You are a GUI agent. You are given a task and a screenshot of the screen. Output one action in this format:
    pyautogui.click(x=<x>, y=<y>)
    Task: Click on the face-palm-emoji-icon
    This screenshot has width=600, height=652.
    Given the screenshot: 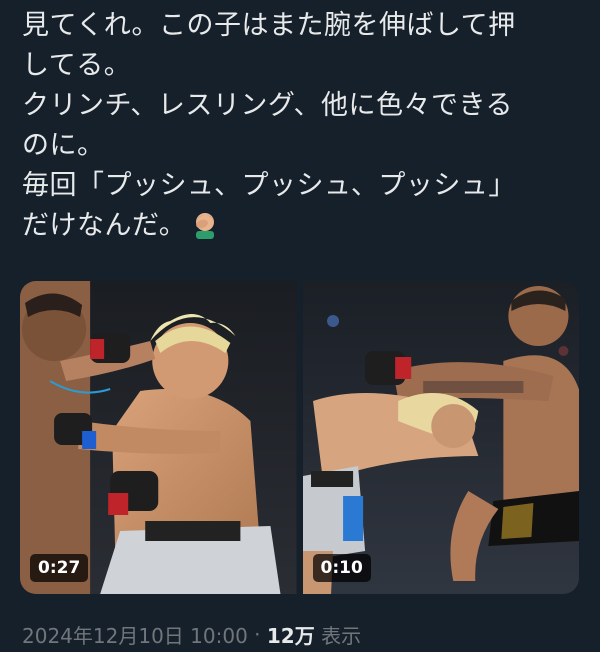 What is the action you would take?
    pyautogui.click(x=205, y=224)
    